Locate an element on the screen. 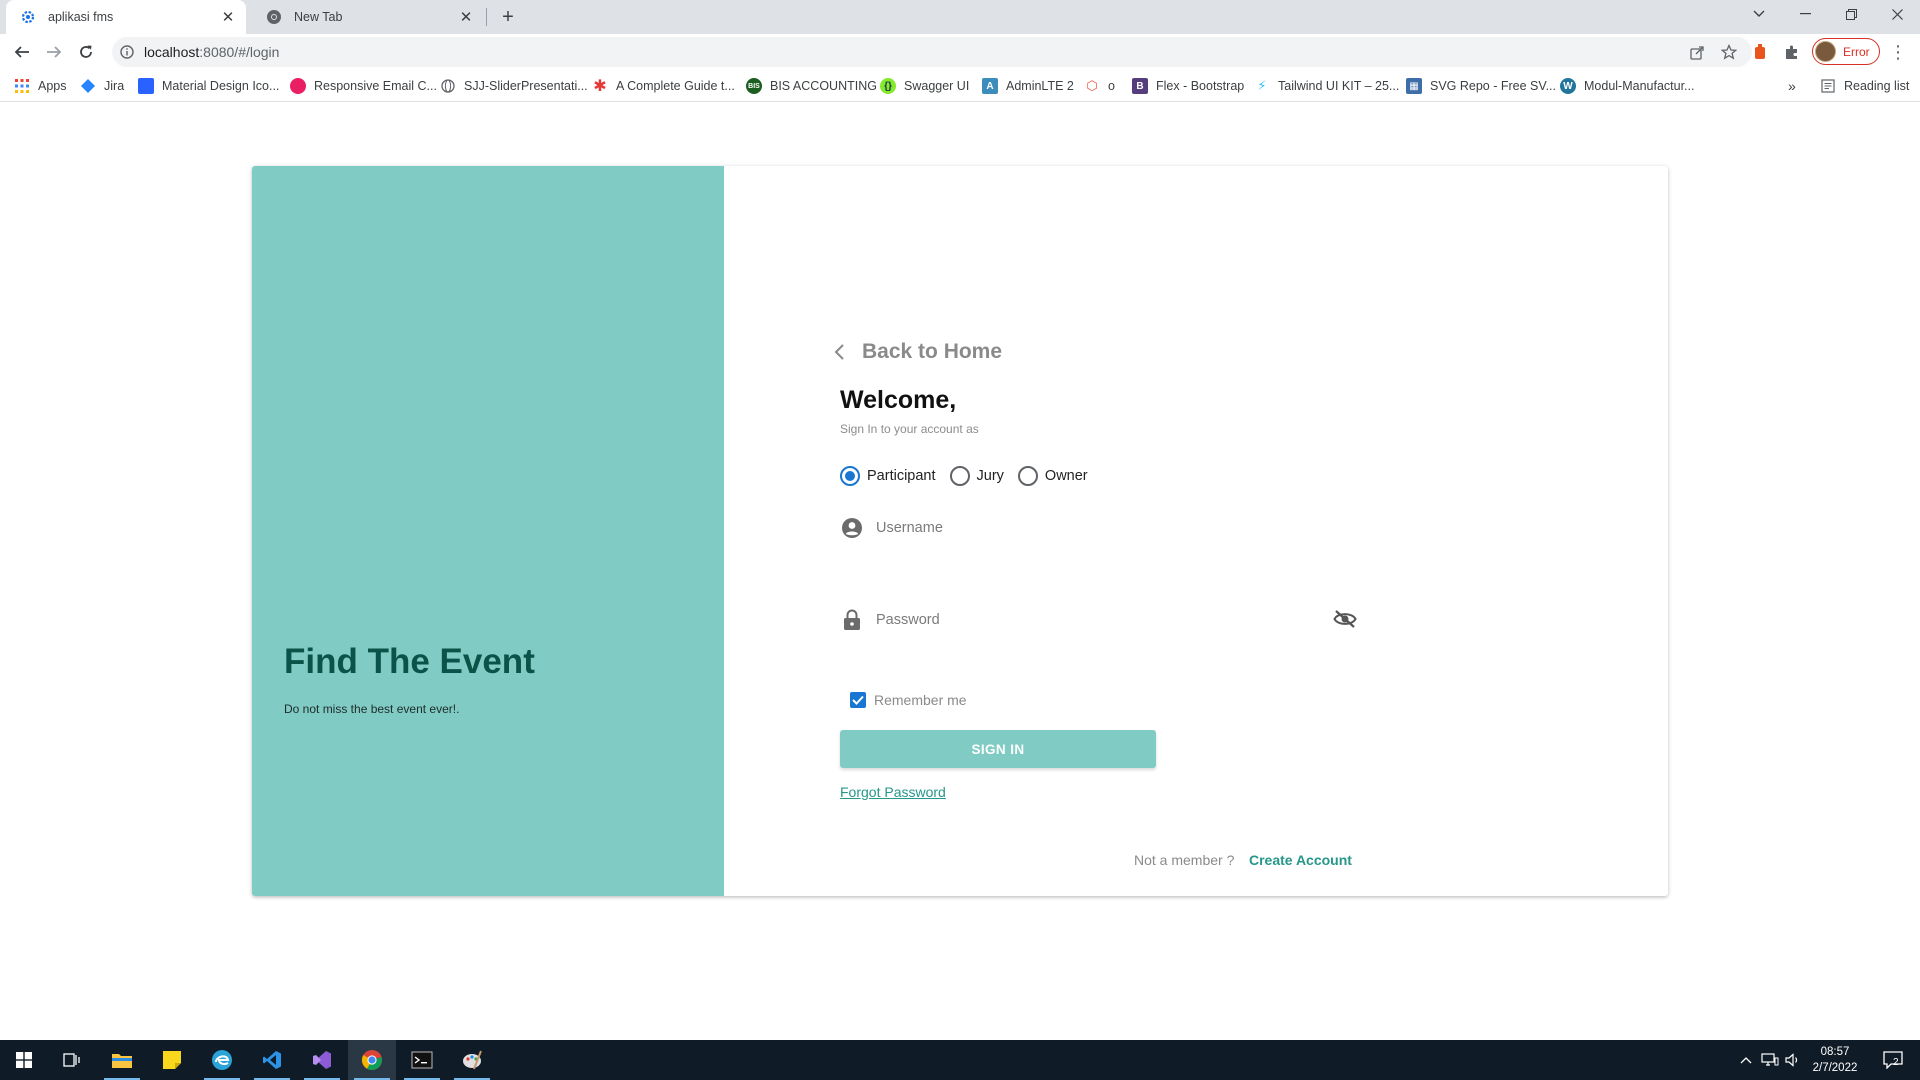  hero-title: Find The Event is located at coordinates (409, 661).